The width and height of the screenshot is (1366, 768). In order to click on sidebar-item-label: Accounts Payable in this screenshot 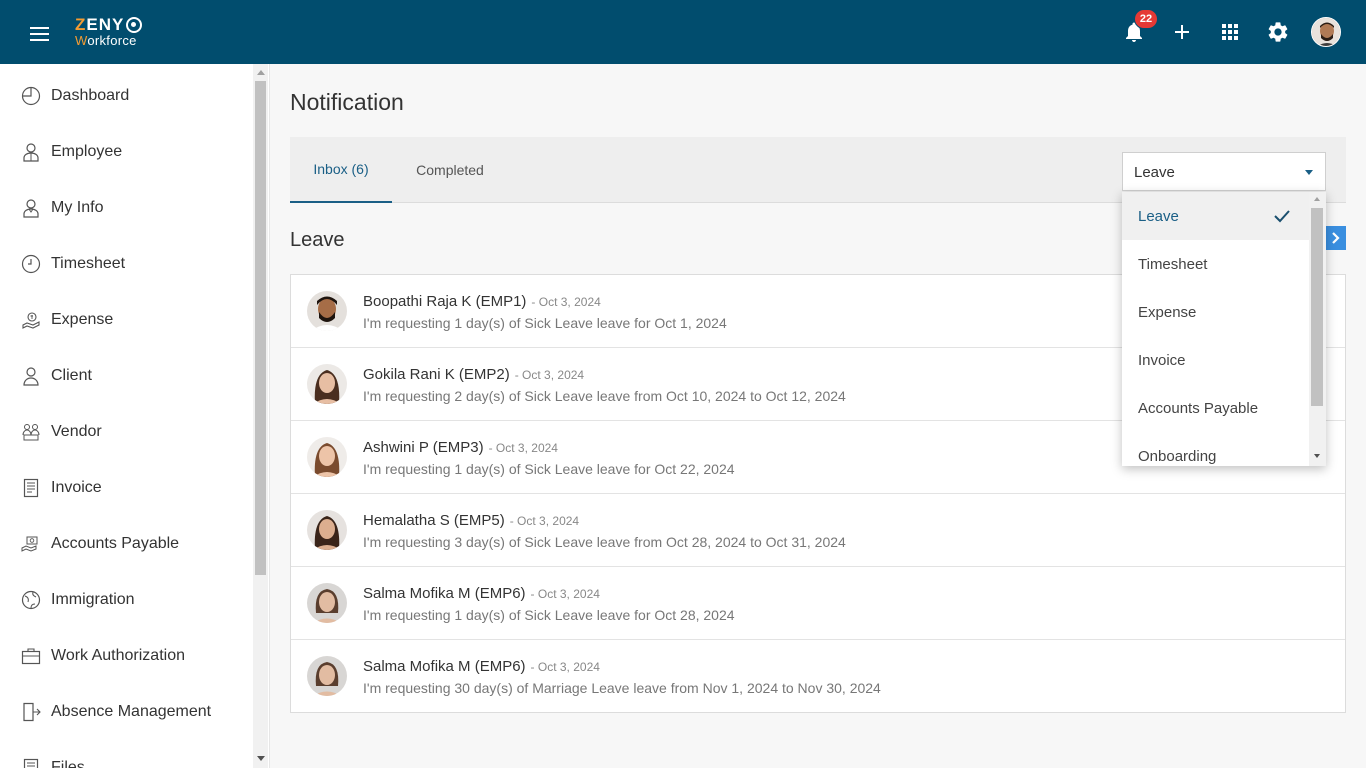, I will do `click(115, 543)`.